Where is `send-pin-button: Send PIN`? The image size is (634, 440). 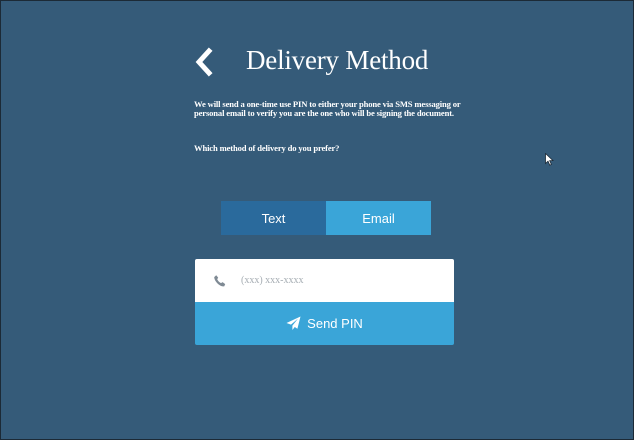 send-pin-button: Send PIN is located at coordinates (324, 323).